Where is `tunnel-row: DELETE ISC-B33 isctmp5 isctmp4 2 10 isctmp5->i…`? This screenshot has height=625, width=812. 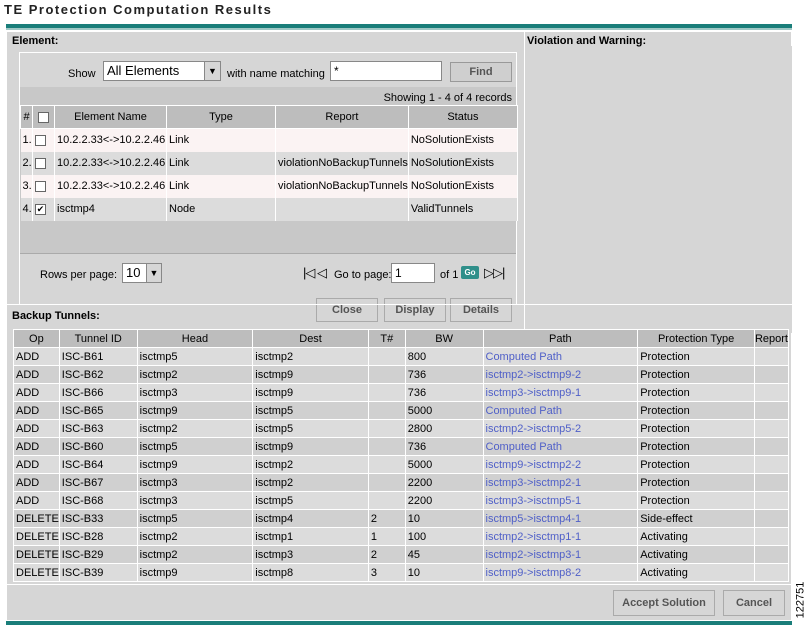 tunnel-row: DELETE ISC-B33 isctmp5 isctmp4 2 10 isctmp5->i… is located at coordinates (401, 518).